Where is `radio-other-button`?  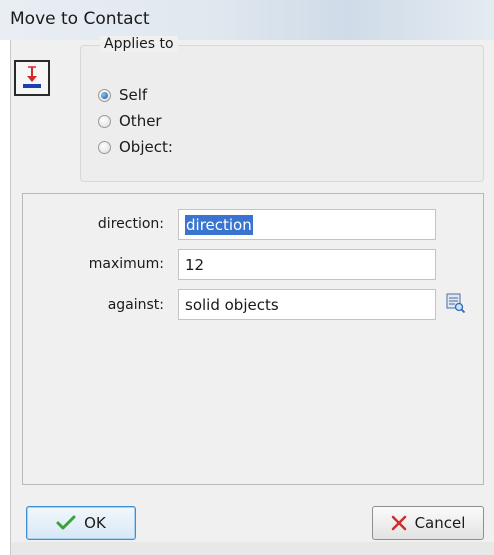
radio-other-button is located at coordinates (104, 121).